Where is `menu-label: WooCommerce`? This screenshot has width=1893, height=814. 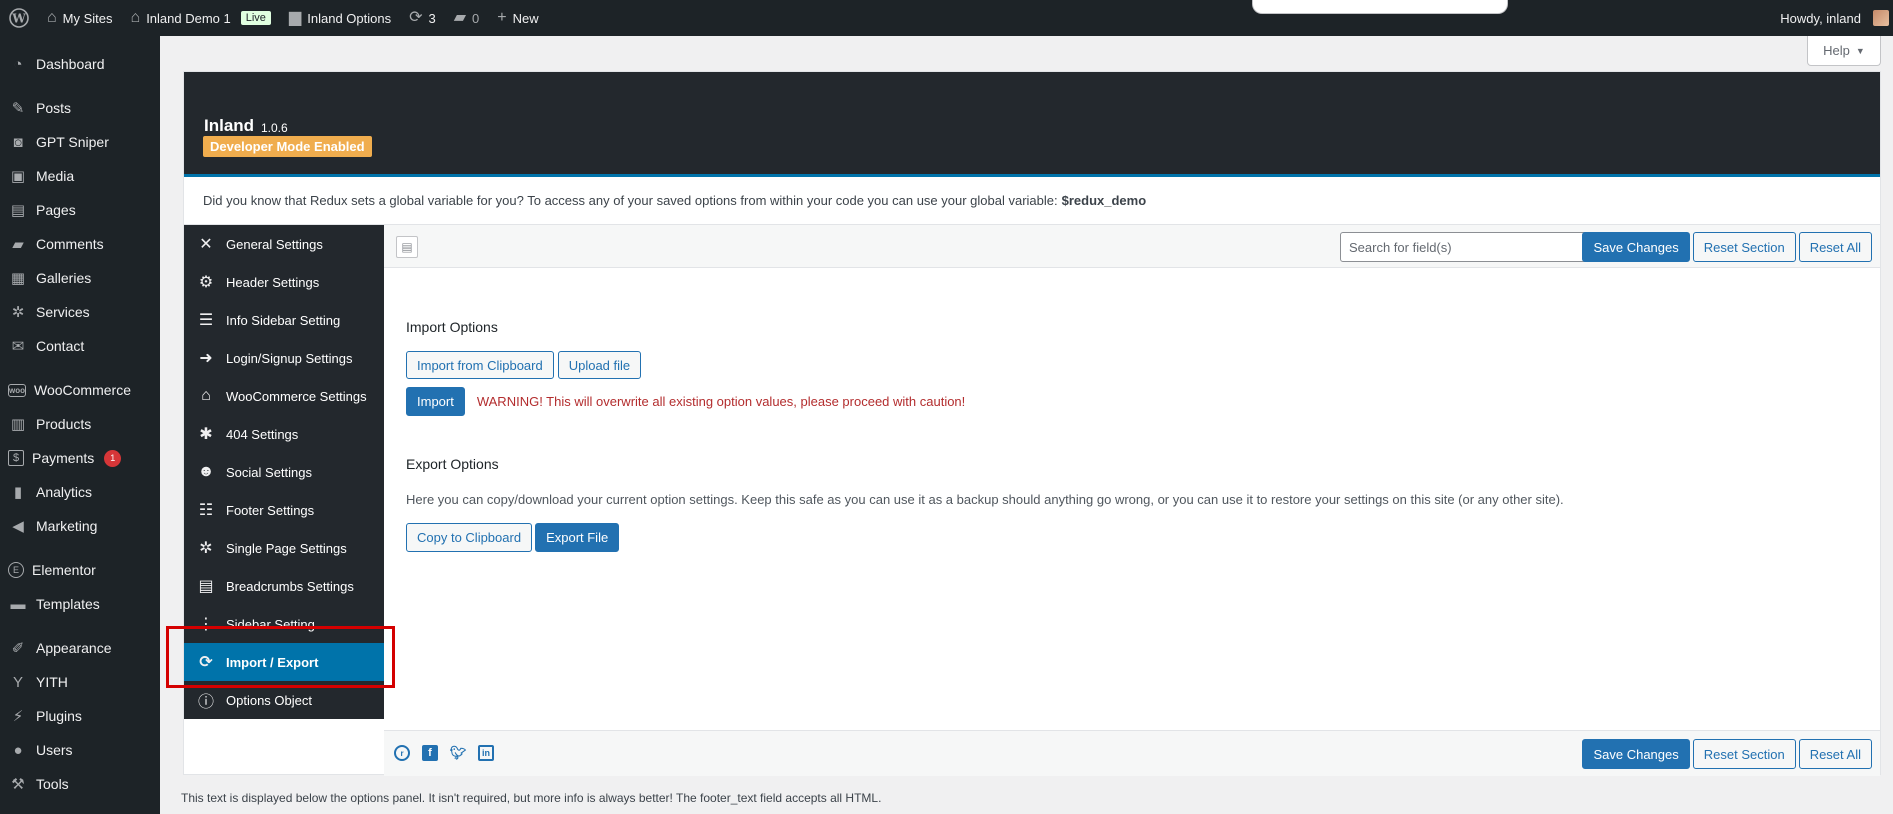
menu-label: WooCommerce is located at coordinates (82, 390).